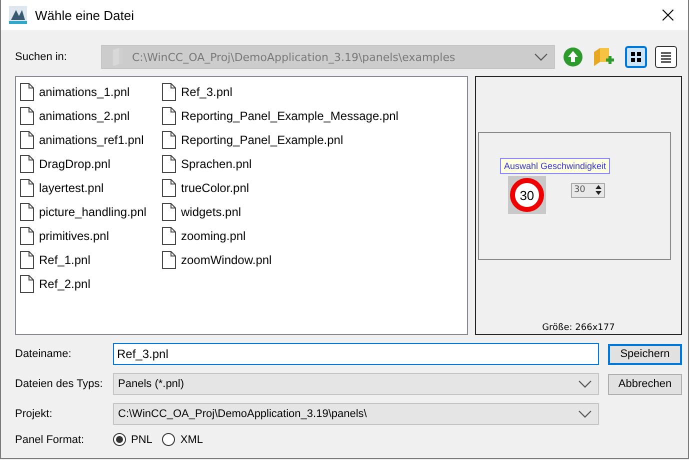  What do you see at coordinates (604, 57) in the screenshot?
I see `new-folder-icon` at bounding box center [604, 57].